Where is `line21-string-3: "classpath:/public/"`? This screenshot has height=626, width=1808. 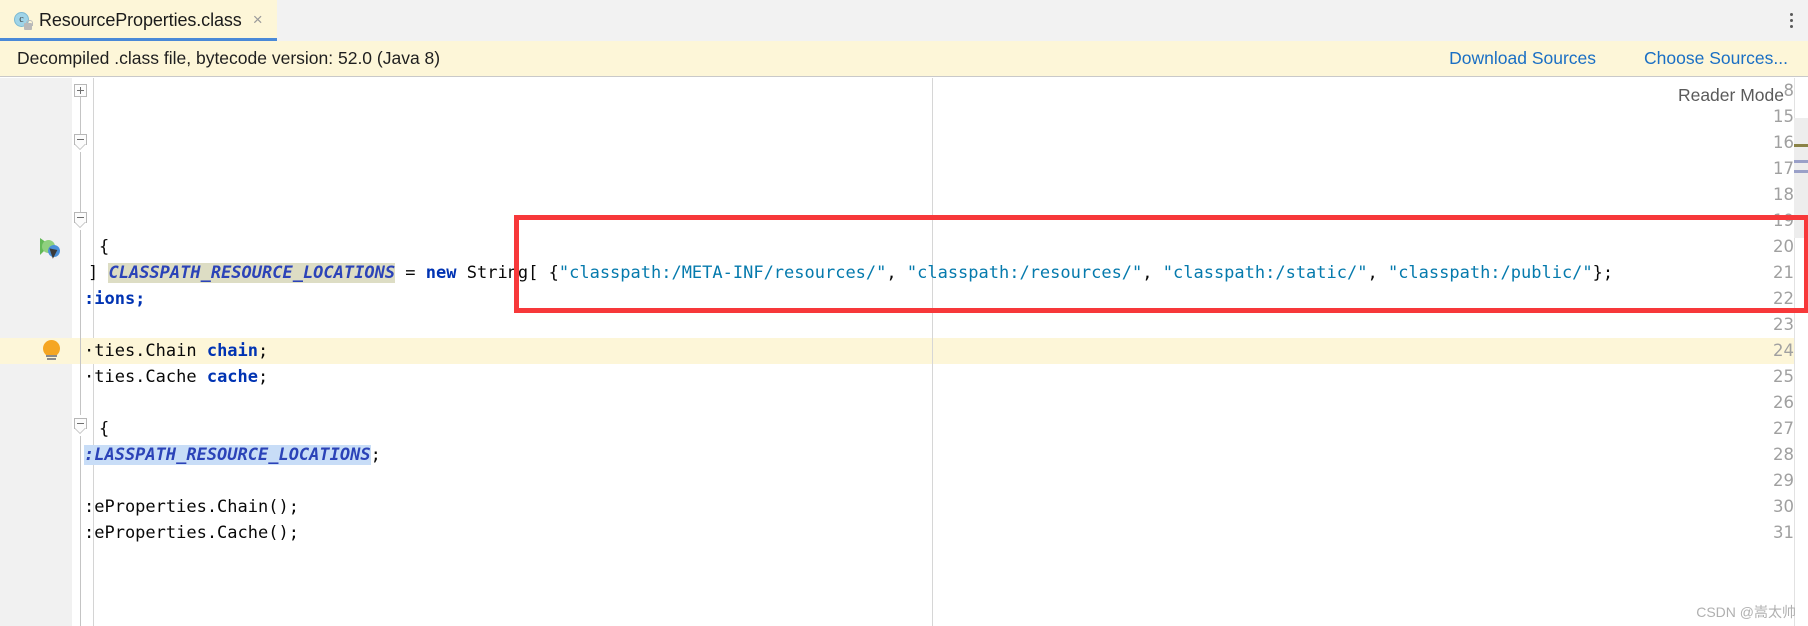 line21-string-3: "classpath:/public/" is located at coordinates (1490, 273).